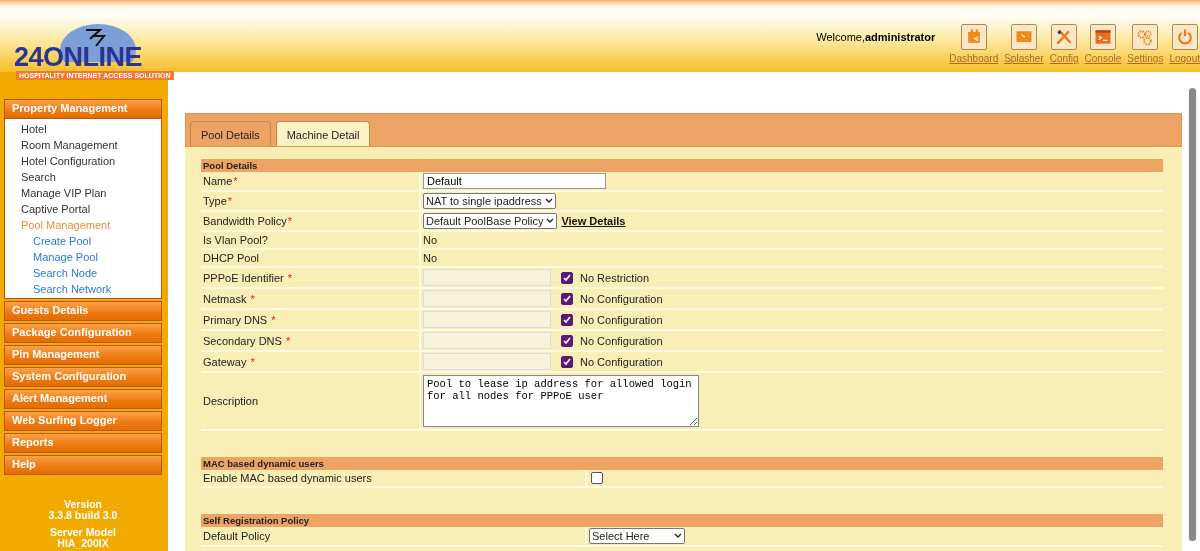  I want to click on menu-header: Alert Management, so click(83, 399).